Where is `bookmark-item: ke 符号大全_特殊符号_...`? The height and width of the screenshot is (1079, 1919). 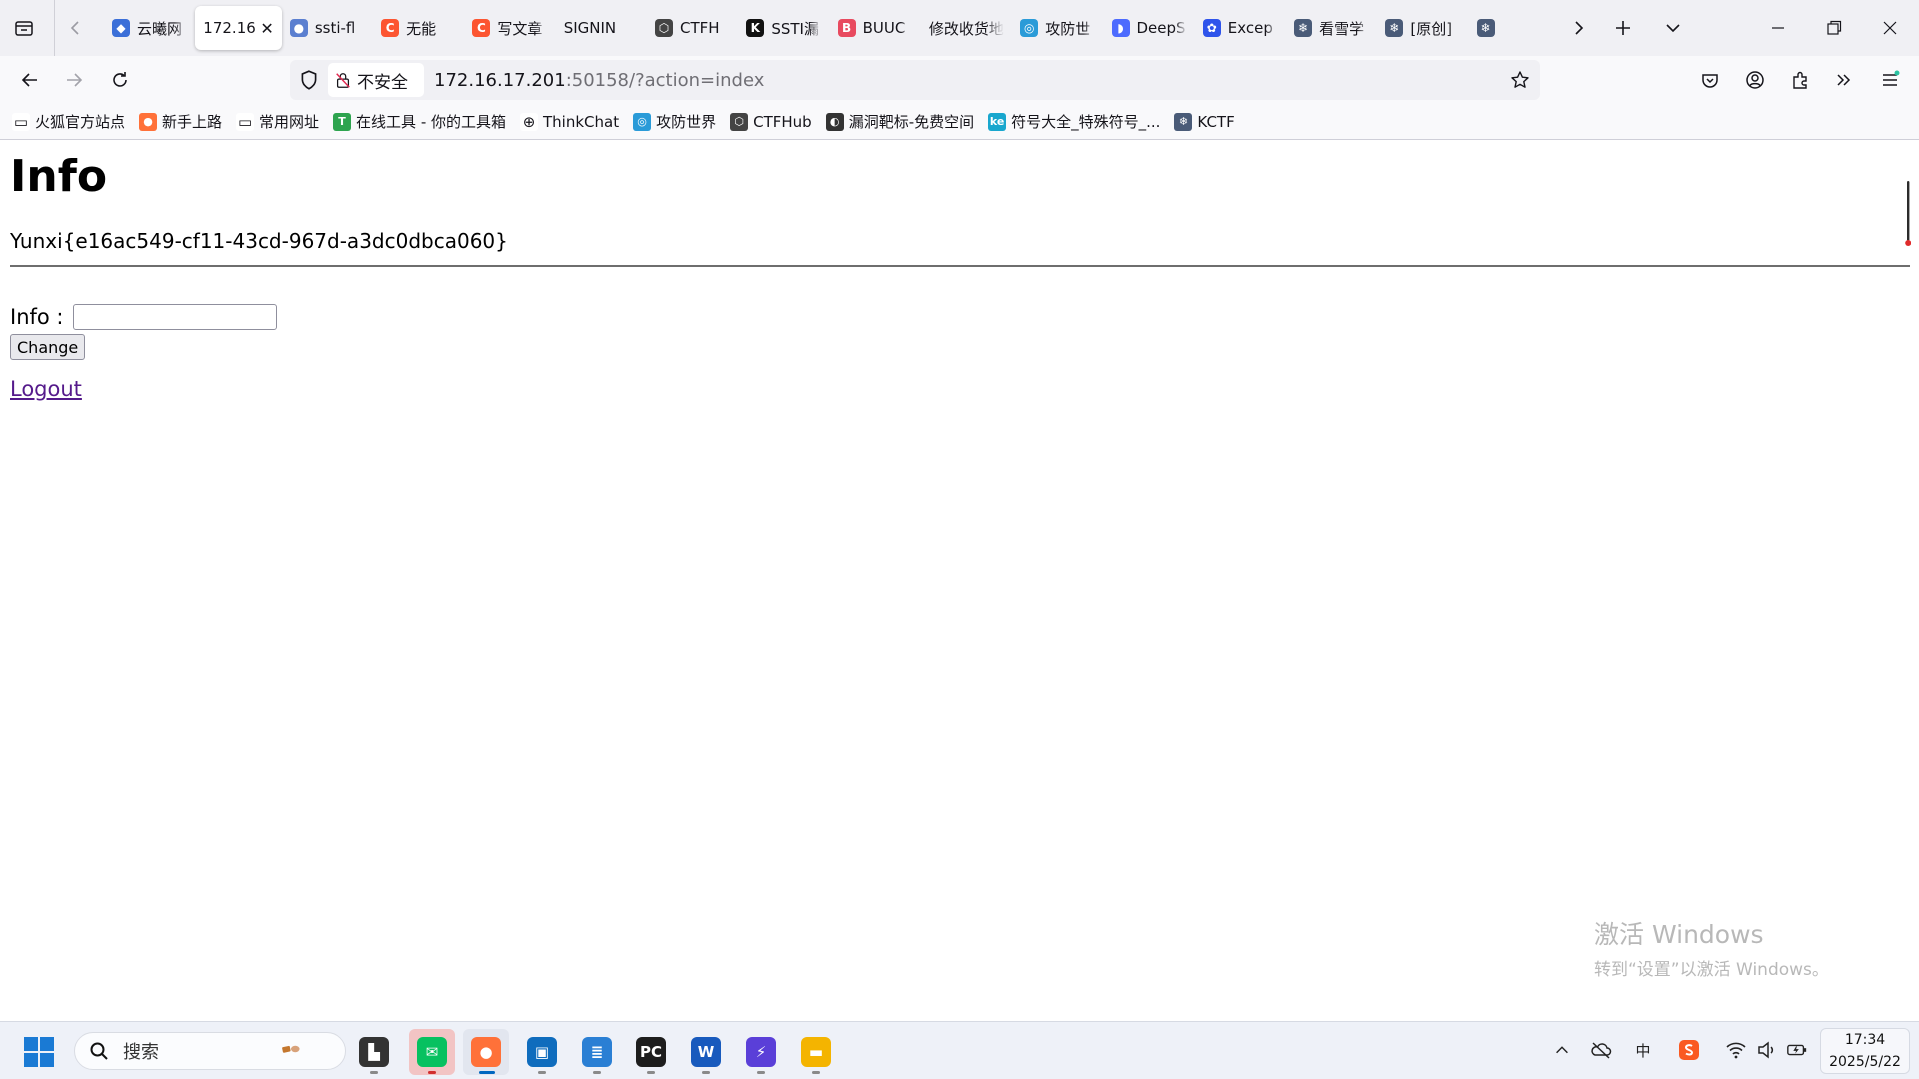 bookmark-item: ke 符号大全_特殊符号_... is located at coordinates (1074, 121).